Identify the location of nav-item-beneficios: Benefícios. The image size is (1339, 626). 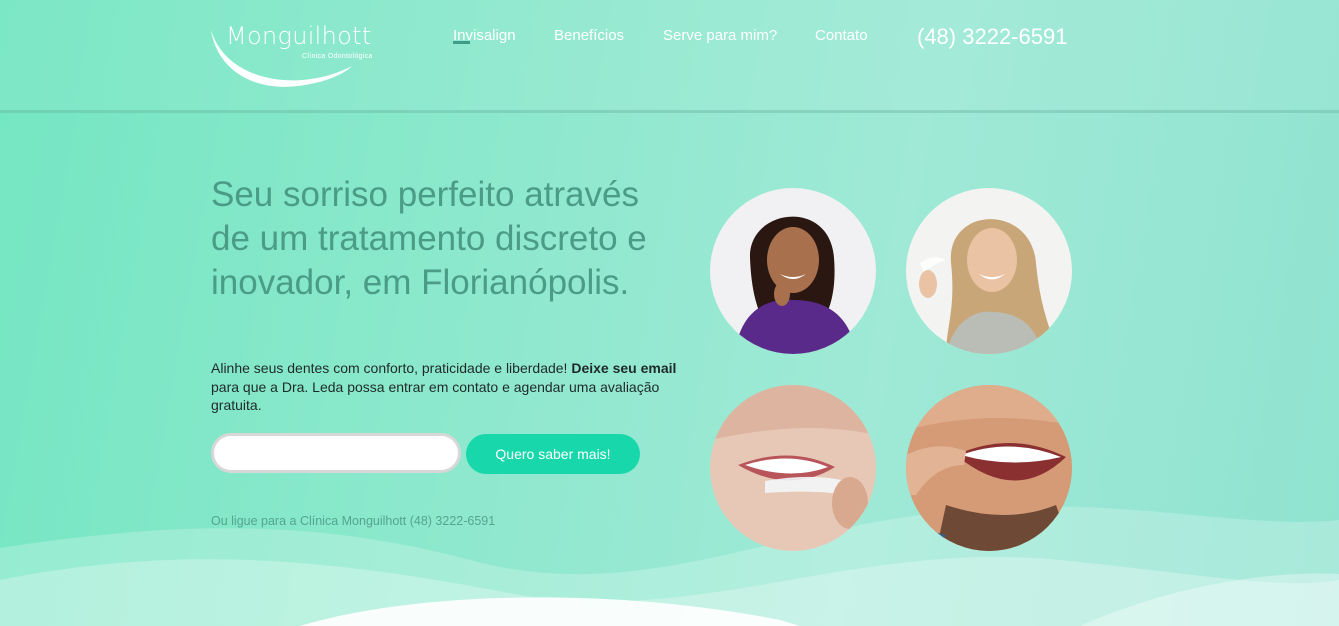
(589, 35).